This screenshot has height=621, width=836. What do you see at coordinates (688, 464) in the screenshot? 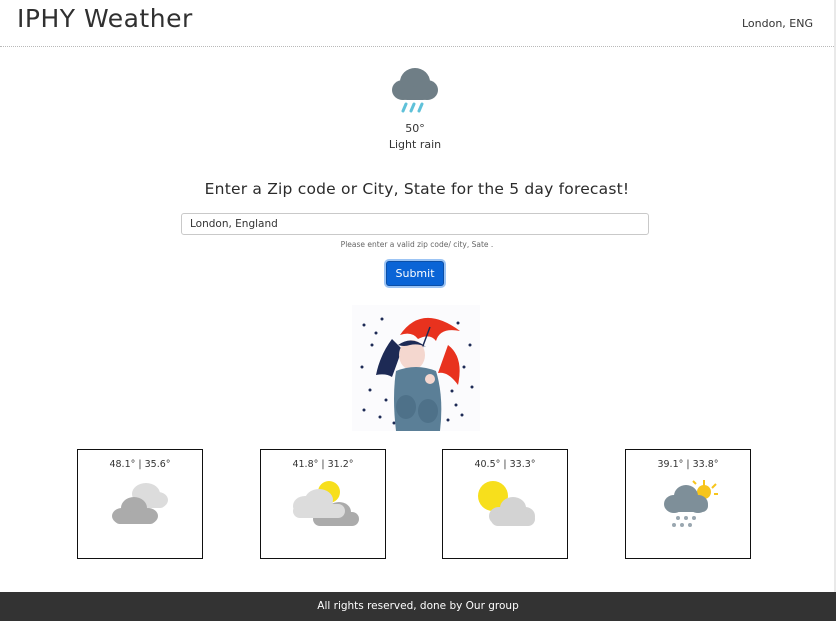
I see `forecast-temp-range: 39.1° | 33.8°` at bounding box center [688, 464].